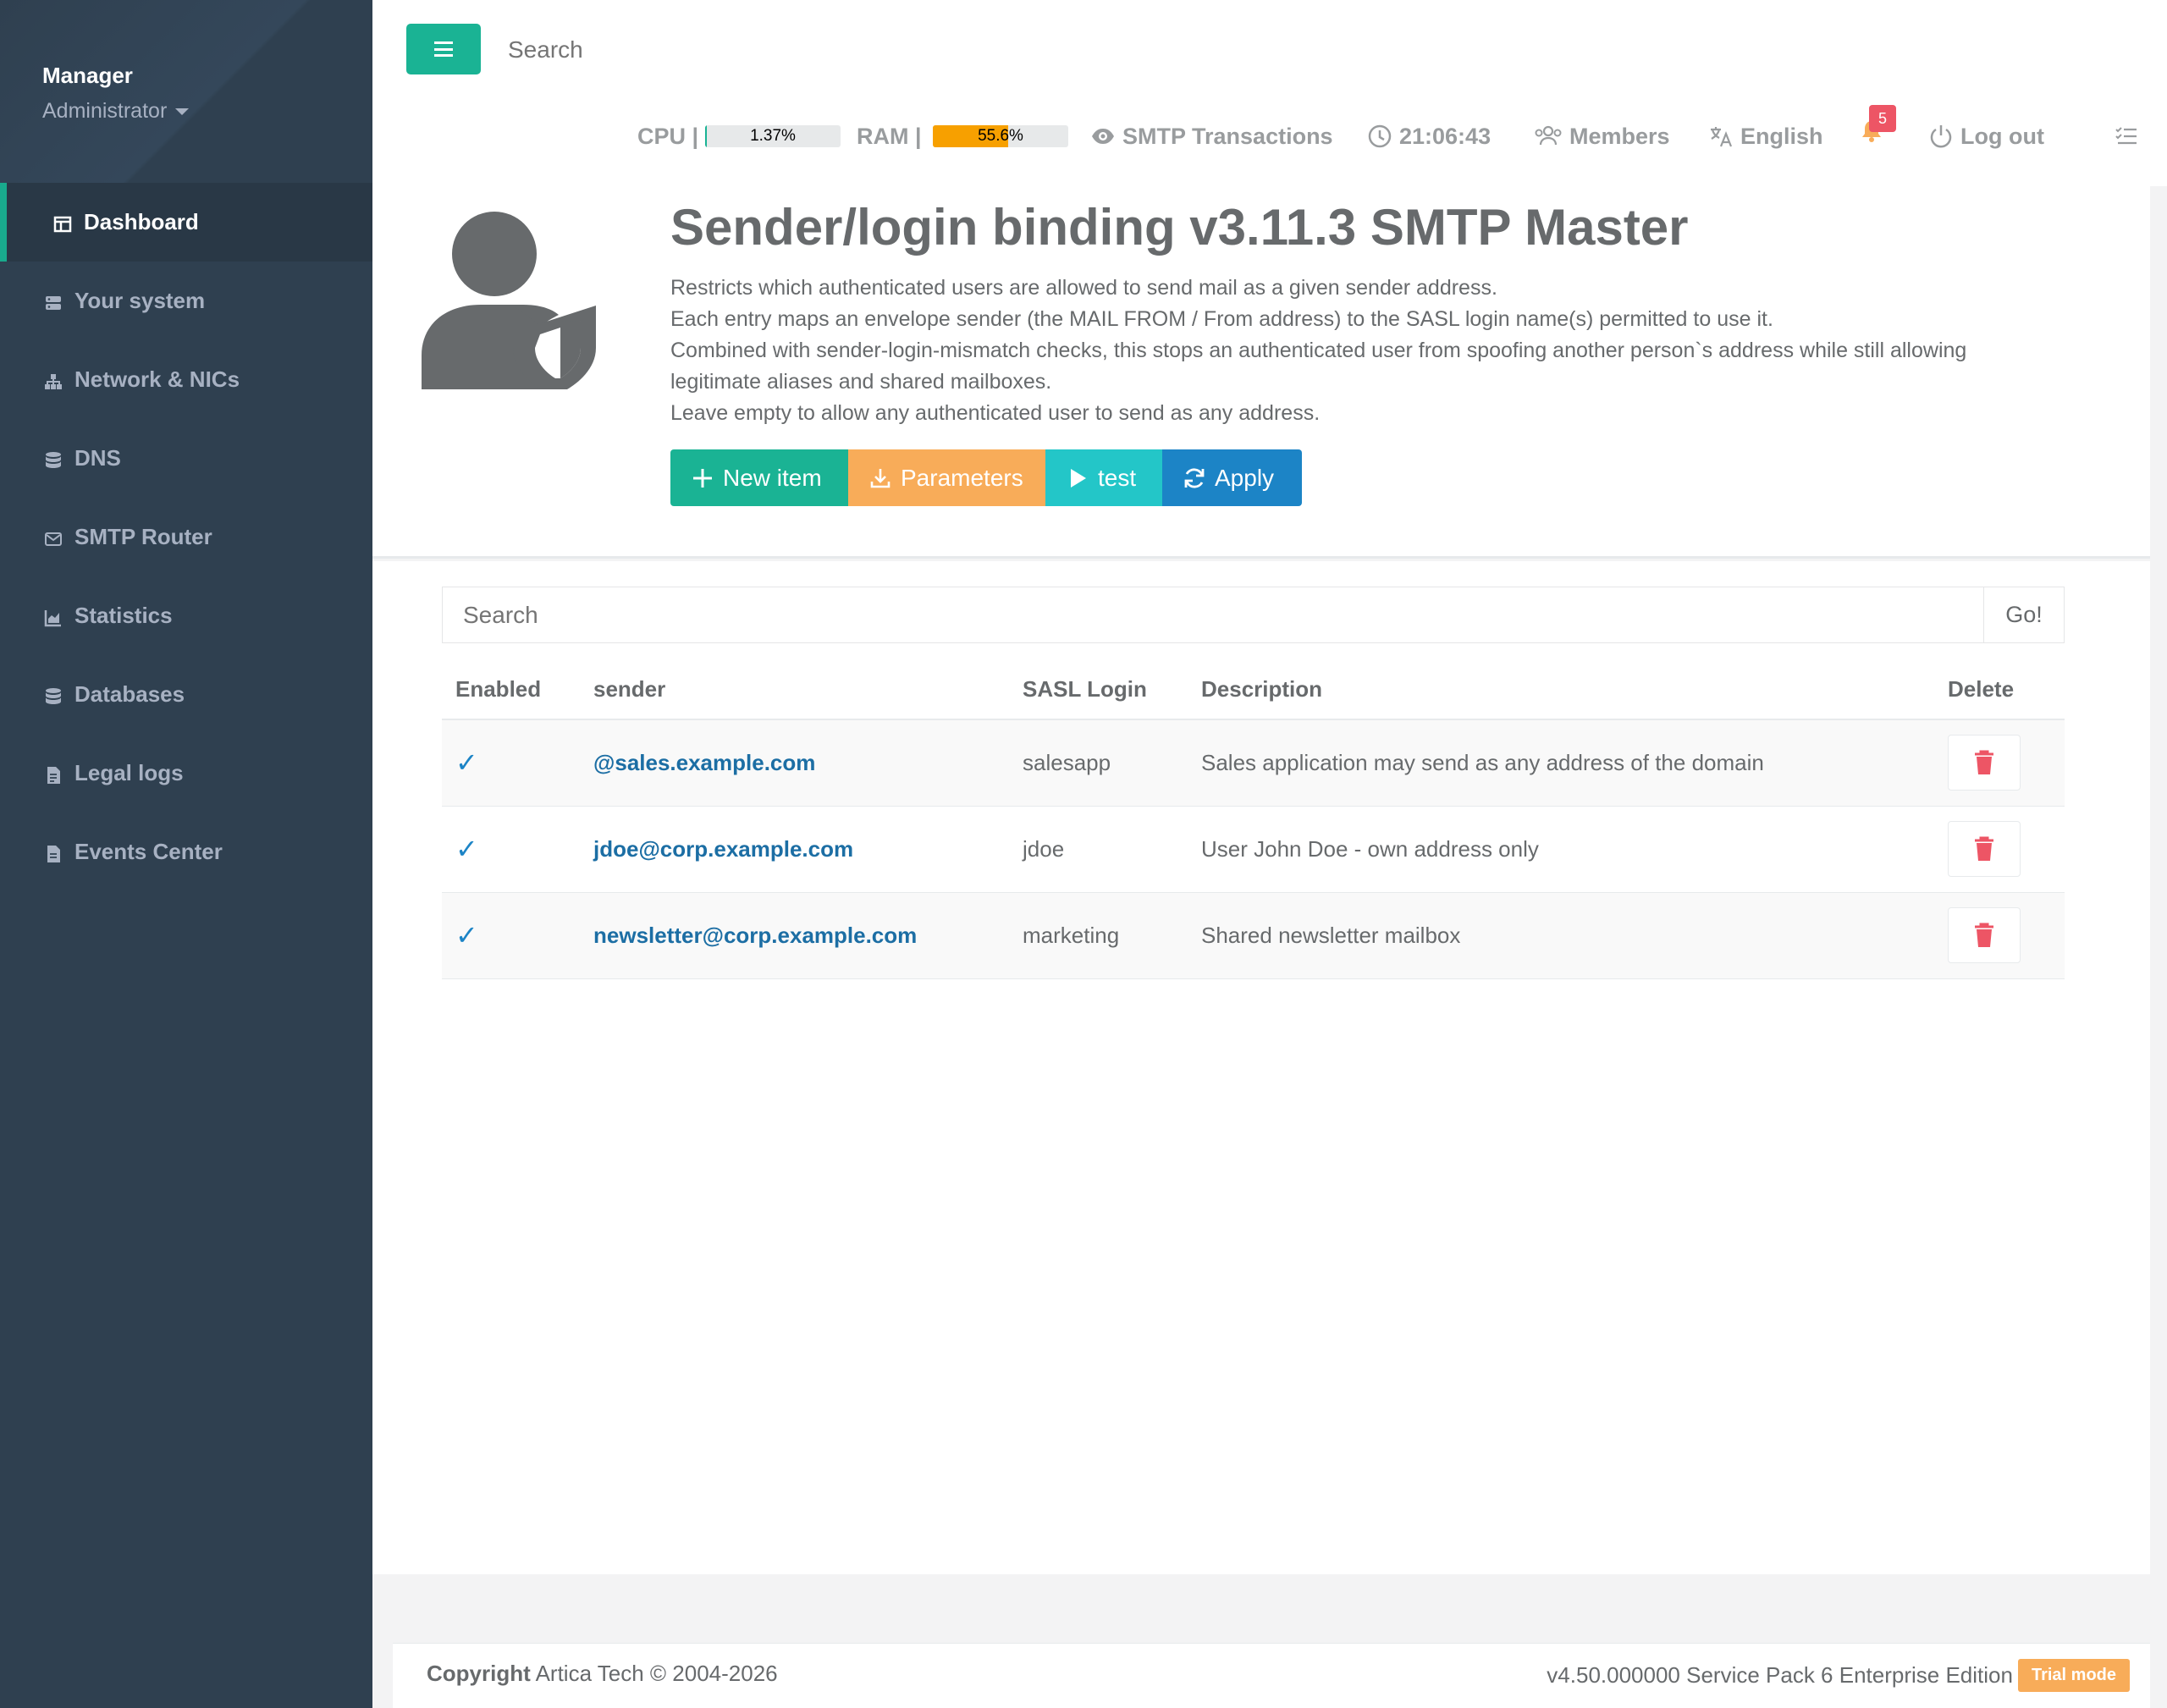 The width and height of the screenshot is (2167, 1708). I want to click on clock-icon, so click(1380, 136).